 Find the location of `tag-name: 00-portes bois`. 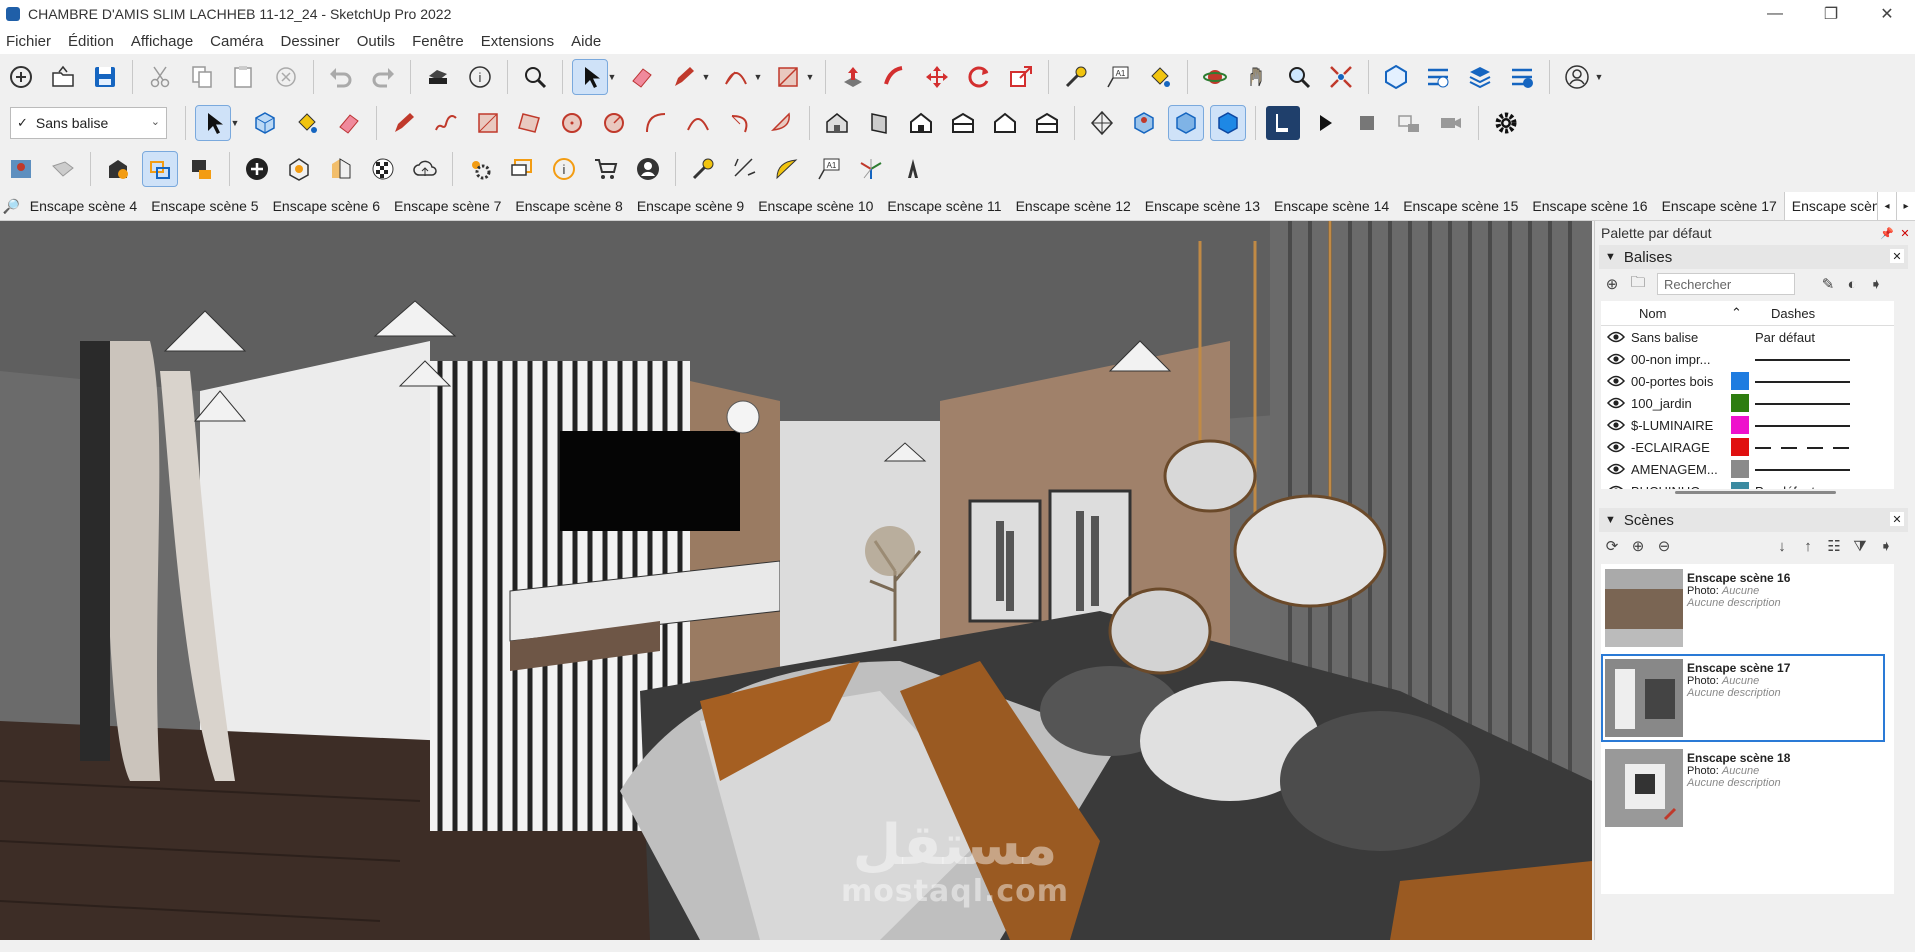

tag-name: 00-portes bois is located at coordinates (1681, 381).